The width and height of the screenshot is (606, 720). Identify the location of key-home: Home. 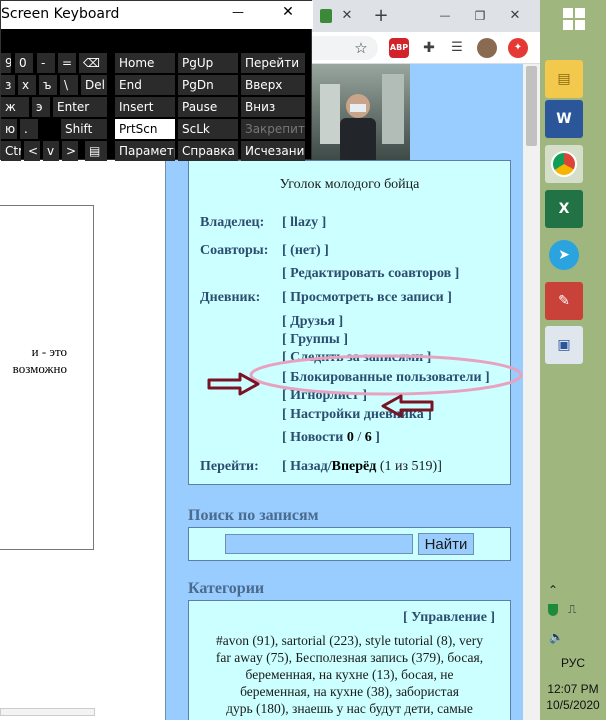
(145, 63).